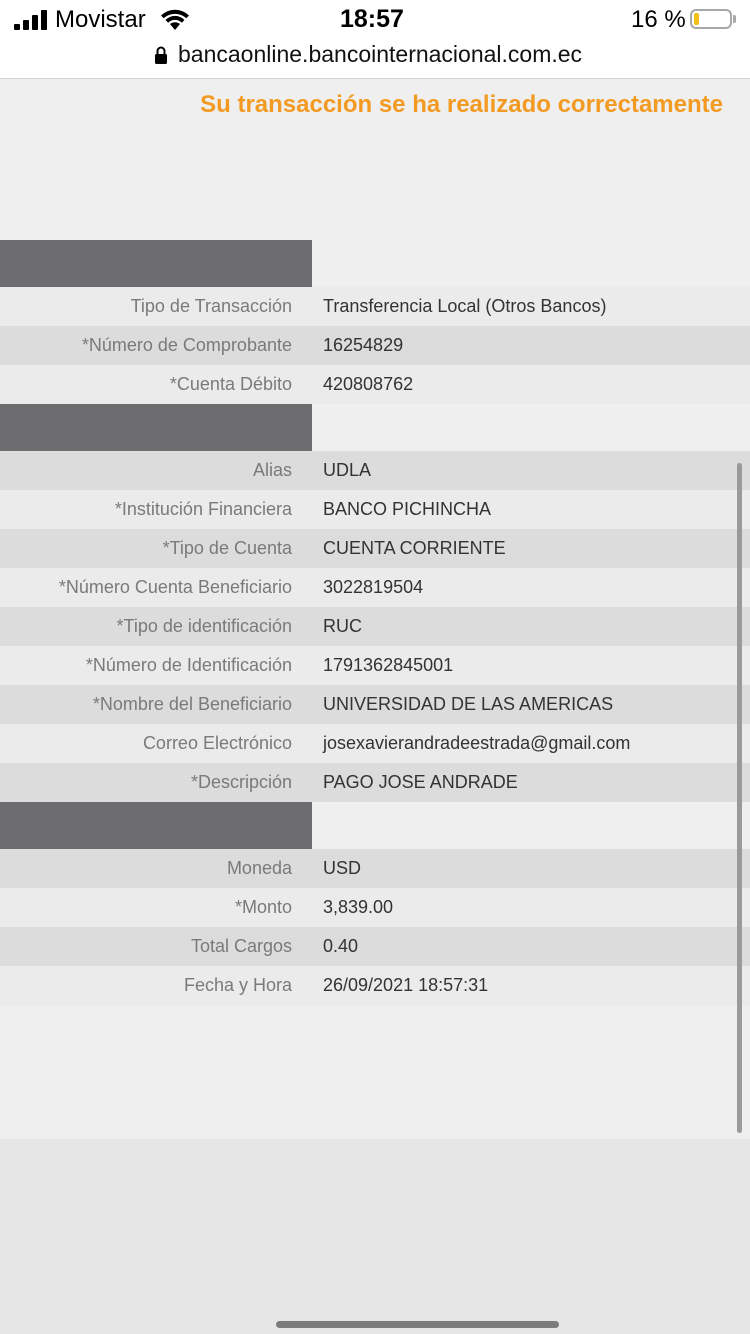  What do you see at coordinates (237, 985) in the screenshot?
I see `row-label: Fecha y Hora` at bounding box center [237, 985].